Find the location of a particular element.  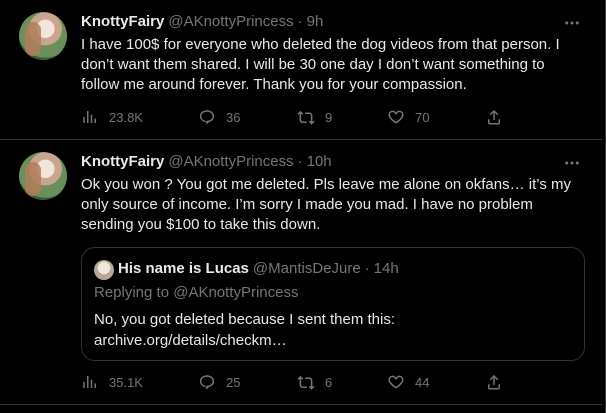

quoted-tweet-header: His name is Lucas @MantisDeJure · 14h is located at coordinates (258, 268).